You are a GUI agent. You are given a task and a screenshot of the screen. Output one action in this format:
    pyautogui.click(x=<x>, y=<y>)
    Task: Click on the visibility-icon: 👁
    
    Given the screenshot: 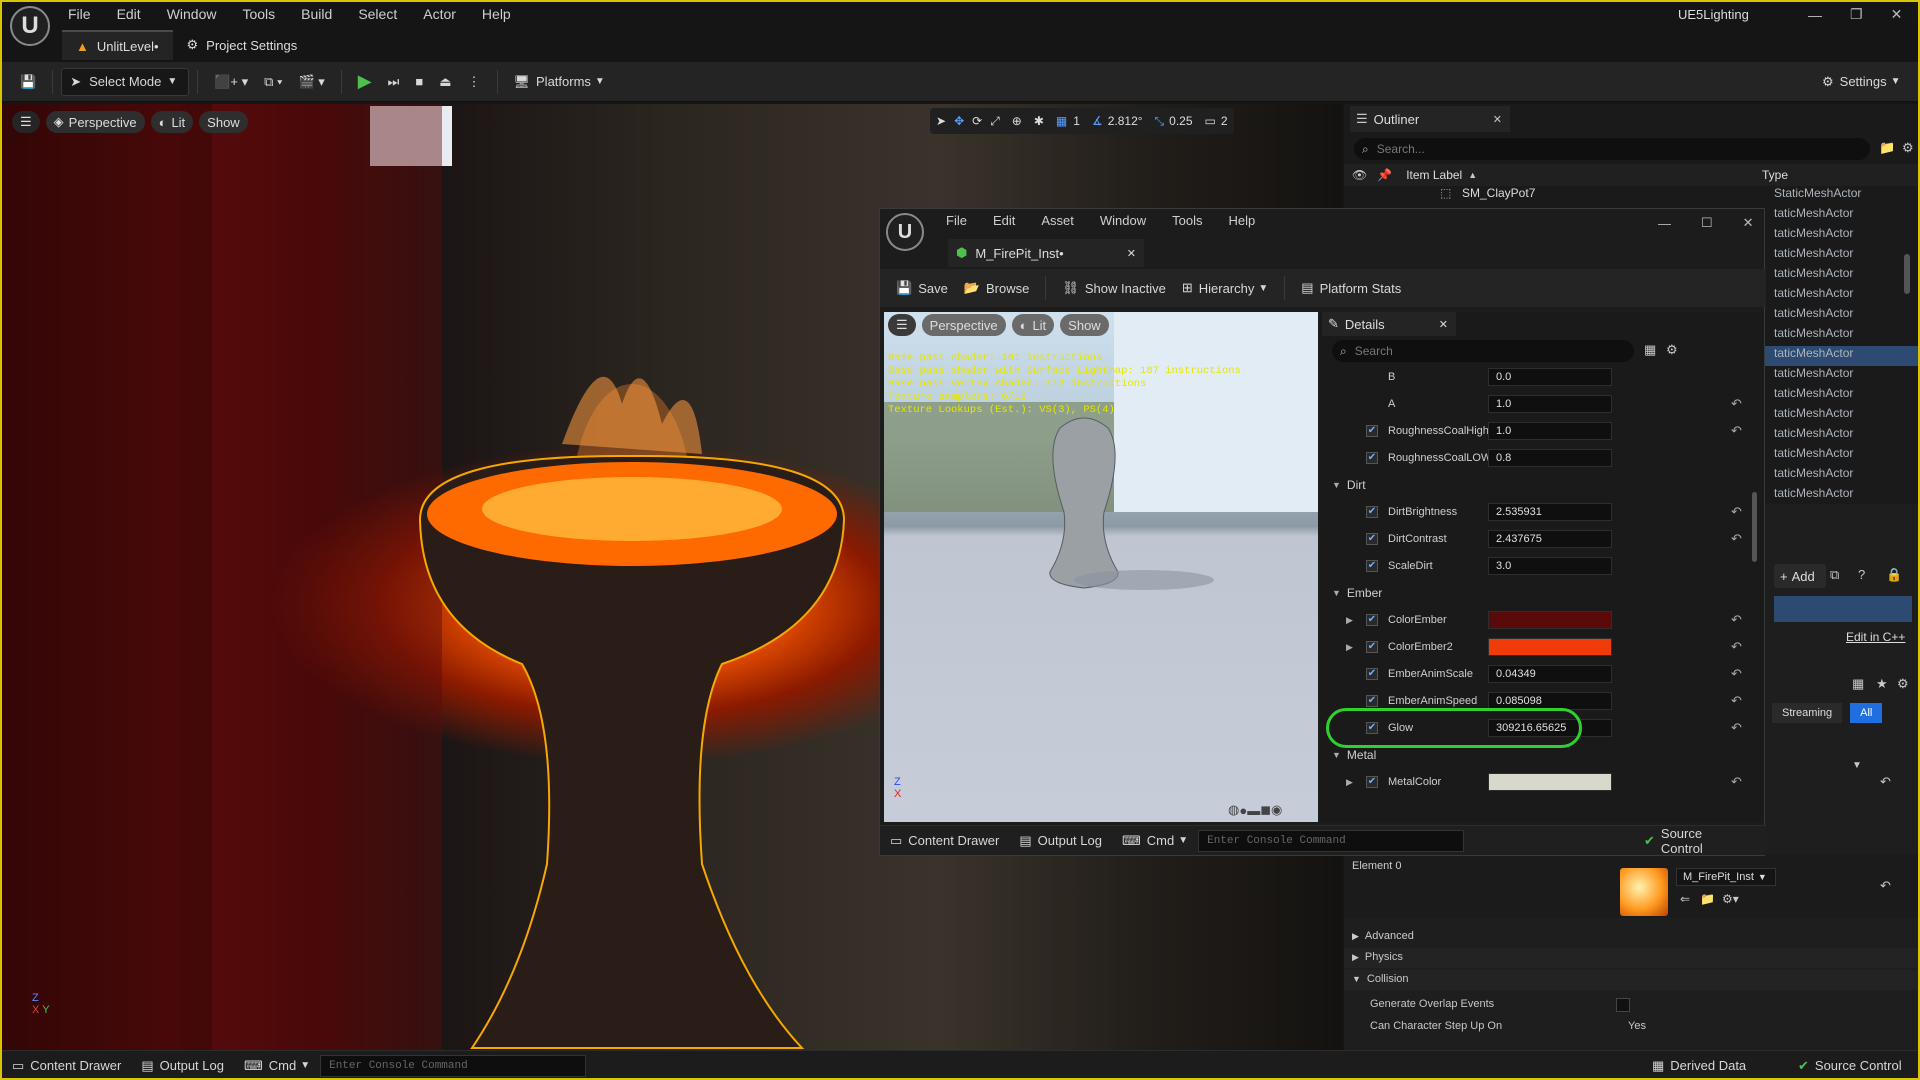 What is the action you would take?
    pyautogui.click(x=1359, y=175)
    